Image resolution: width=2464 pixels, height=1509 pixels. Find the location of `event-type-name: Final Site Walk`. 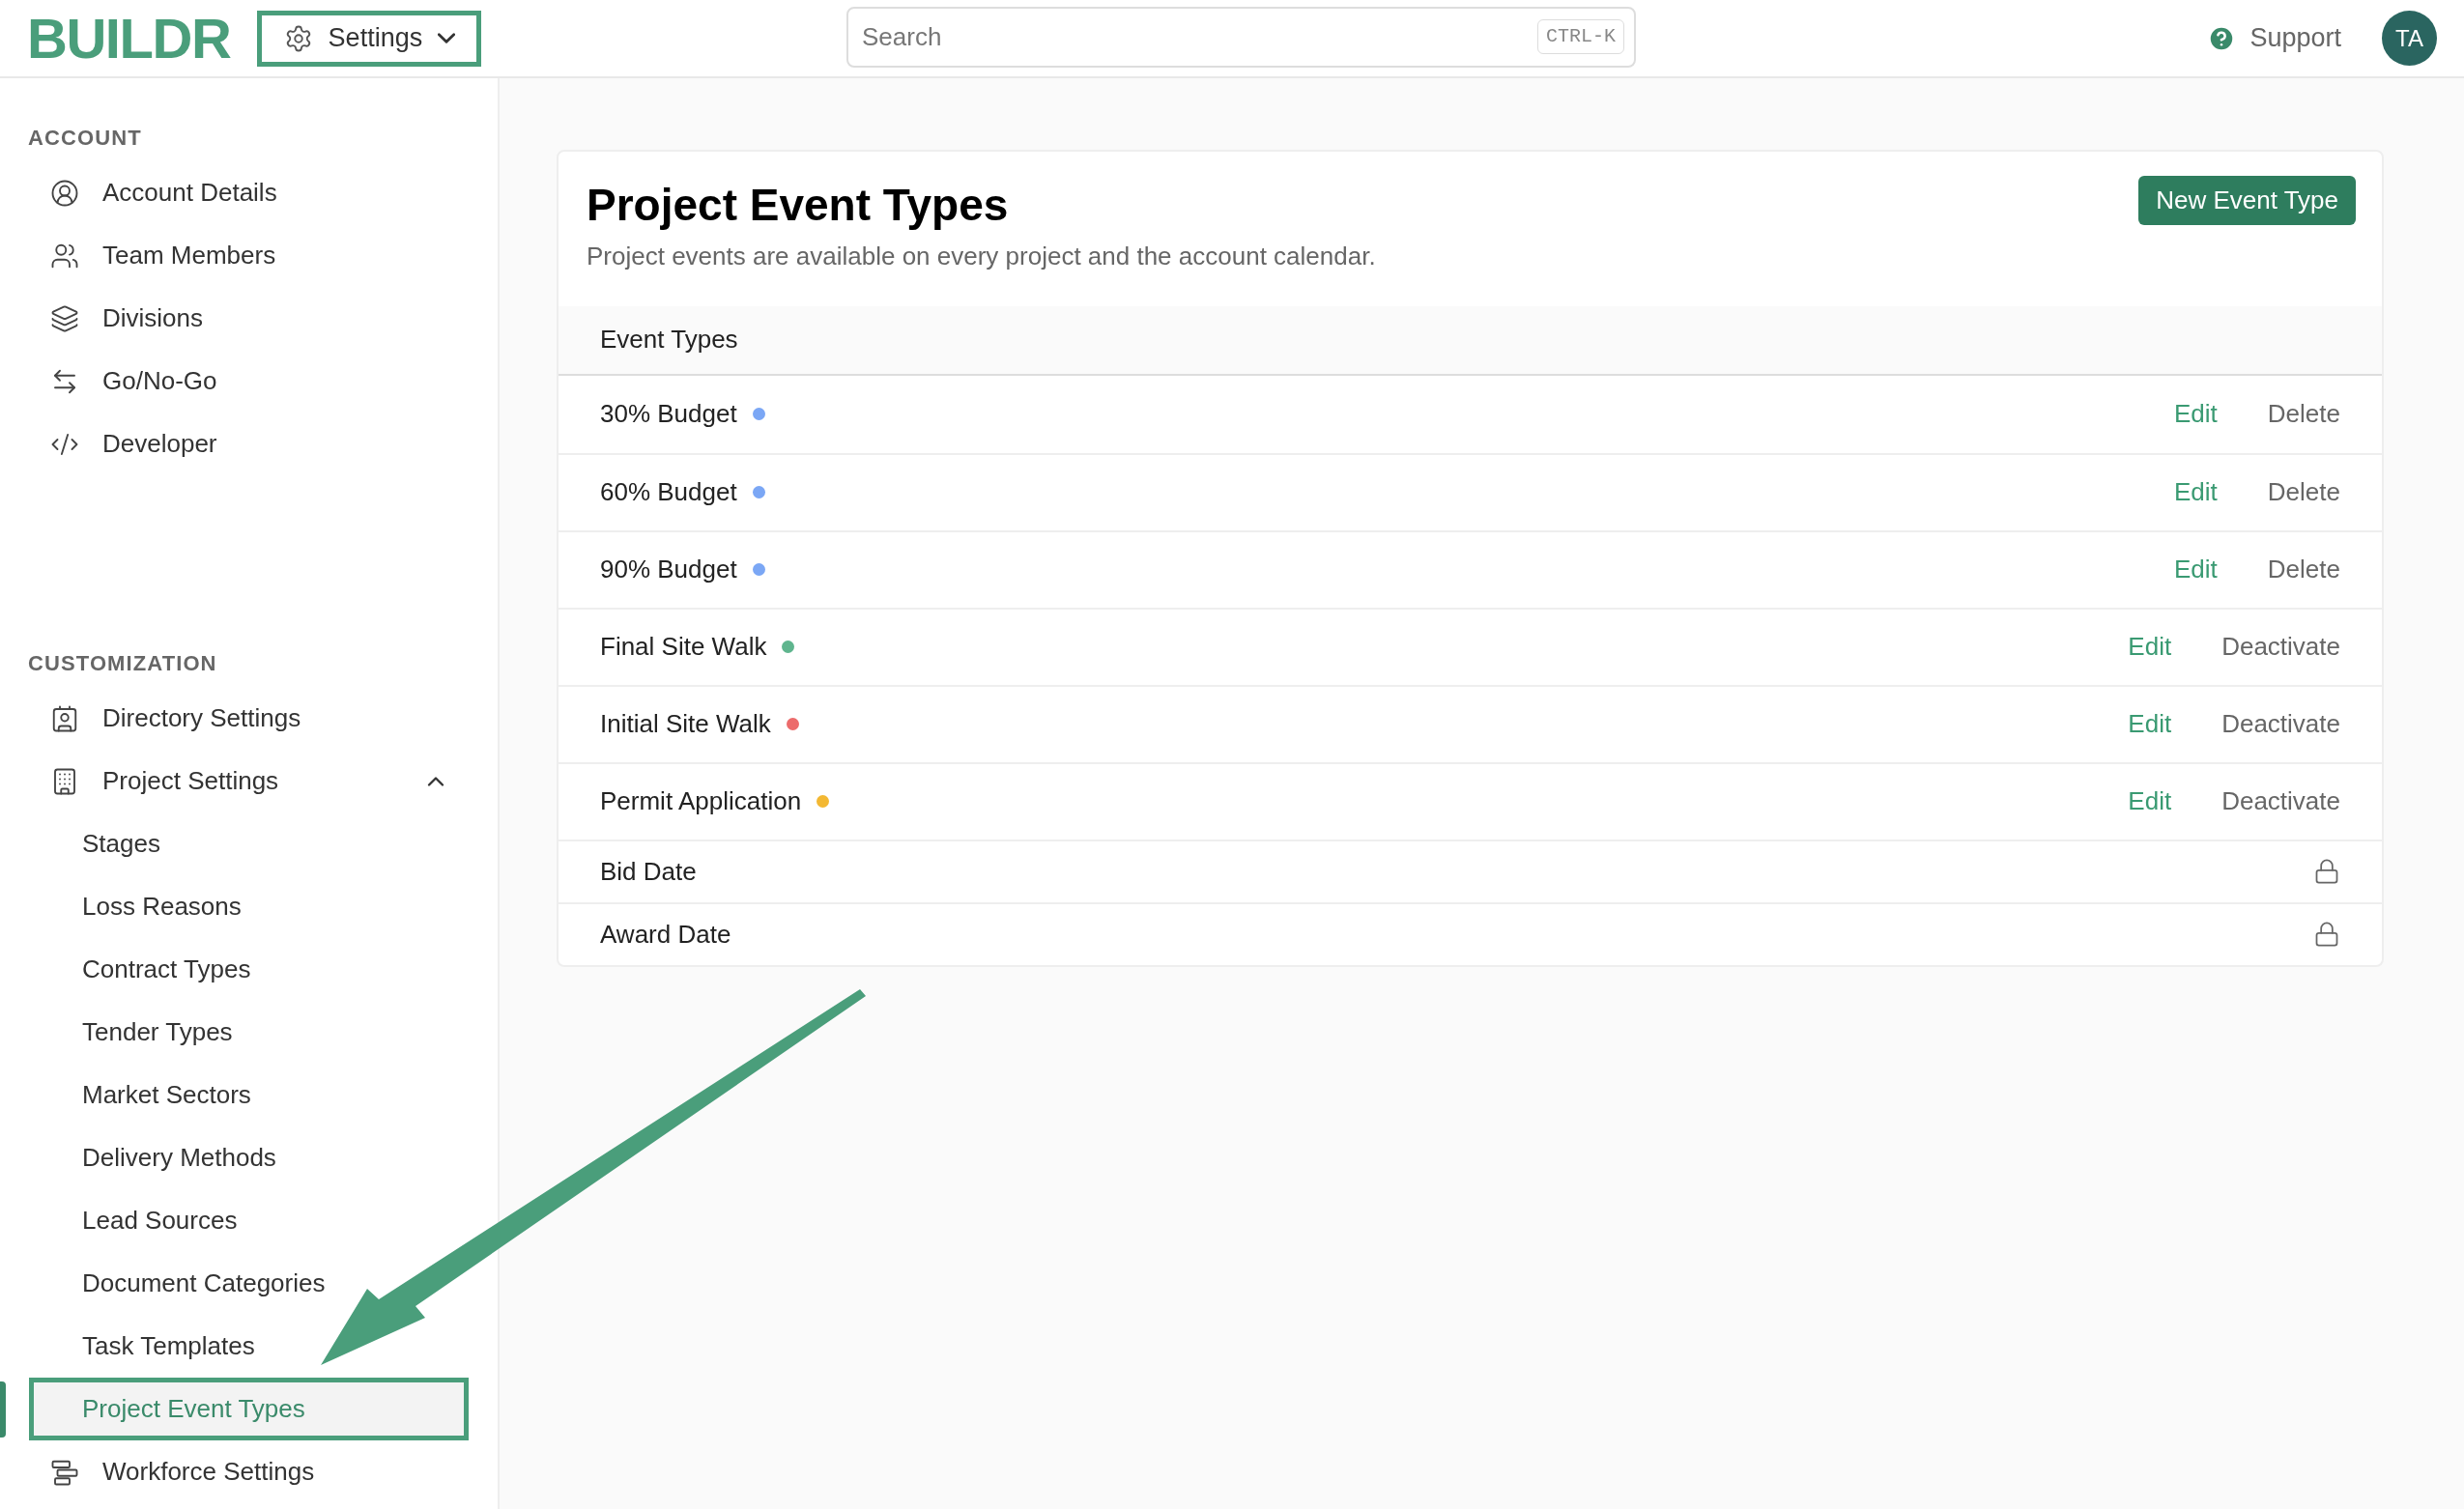

event-type-name: Final Site Walk is located at coordinates (683, 647).